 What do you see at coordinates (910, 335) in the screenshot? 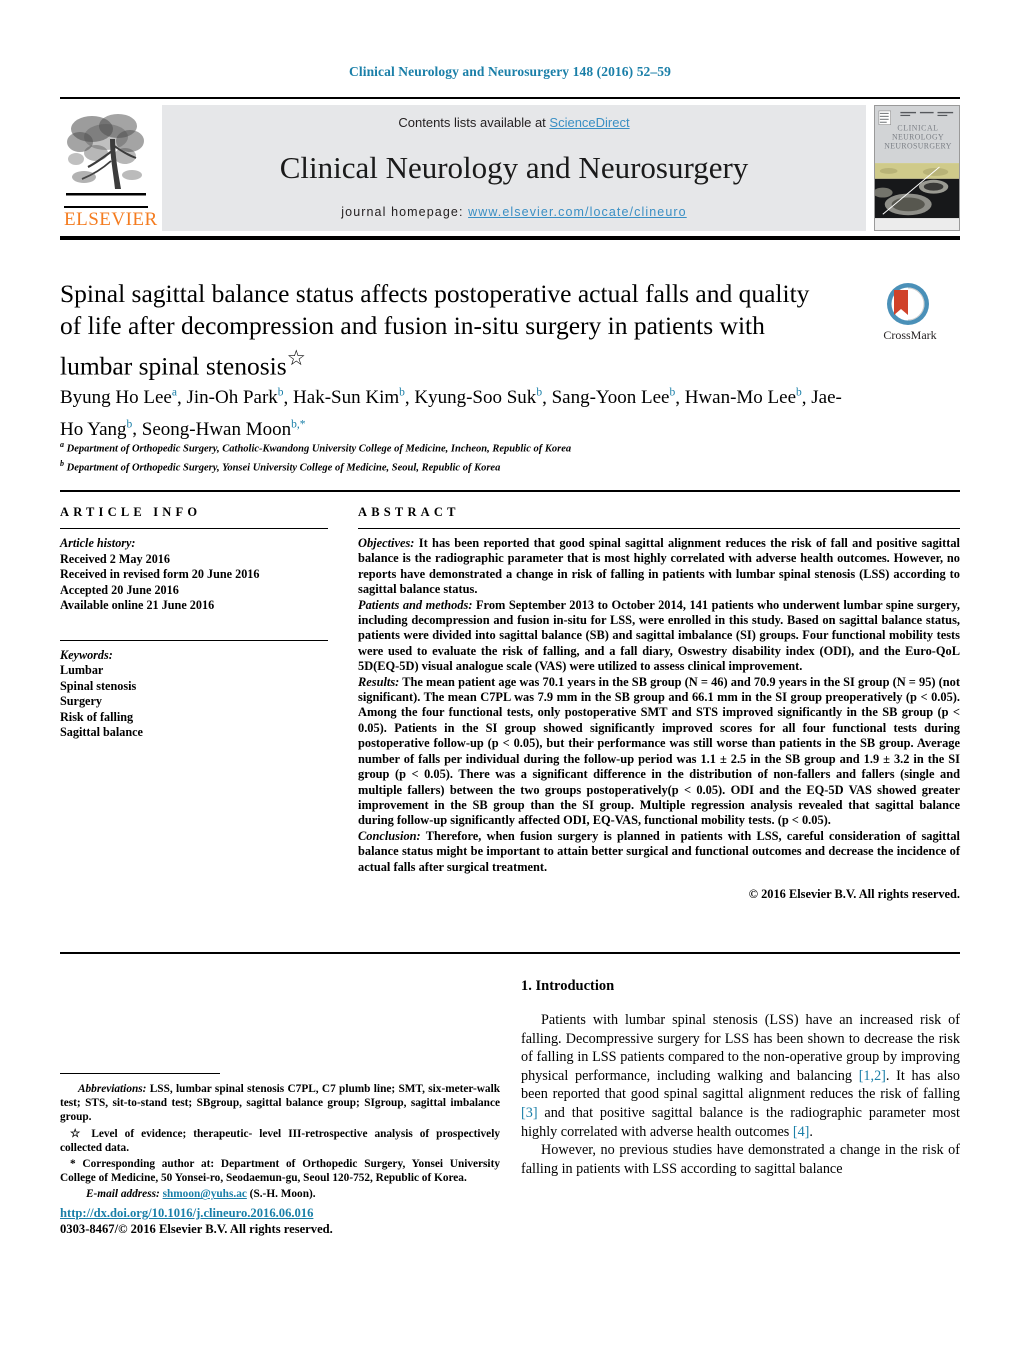
I see `crossmark-label: CrossMark` at bounding box center [910, 335].